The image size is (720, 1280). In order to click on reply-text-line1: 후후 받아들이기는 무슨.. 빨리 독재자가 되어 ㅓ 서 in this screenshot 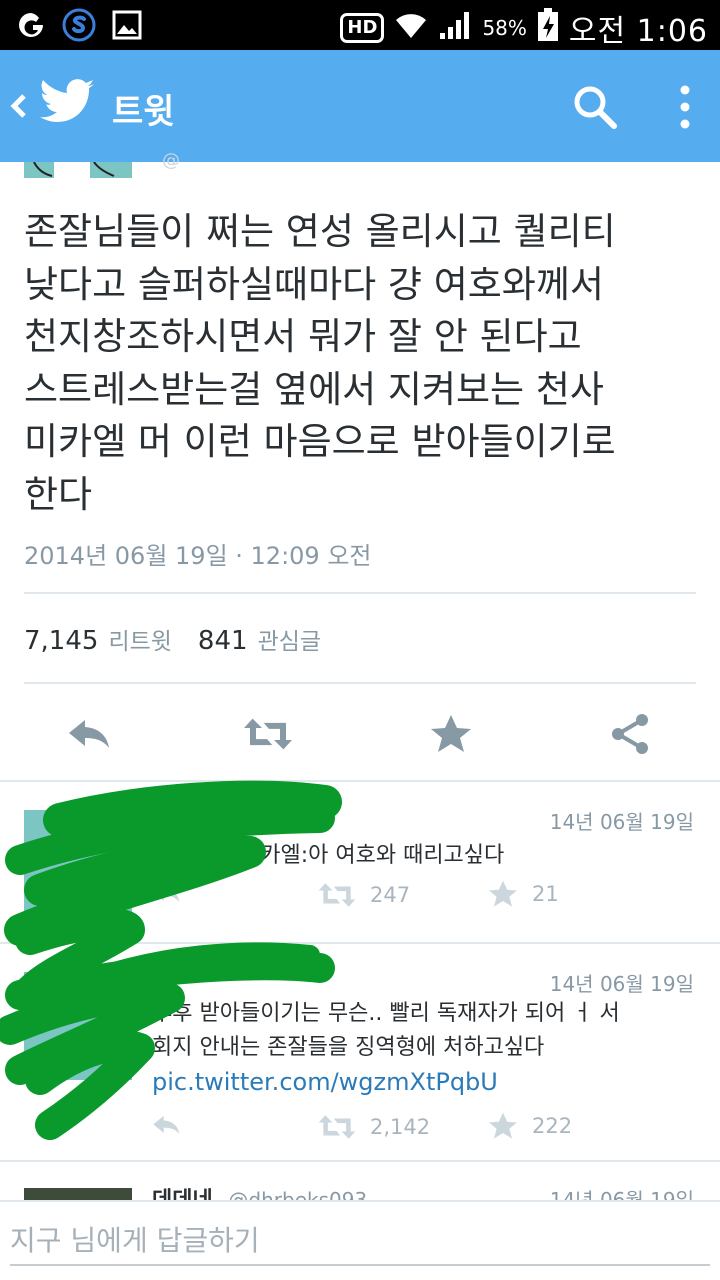, I will do `click(386, 1013)`.